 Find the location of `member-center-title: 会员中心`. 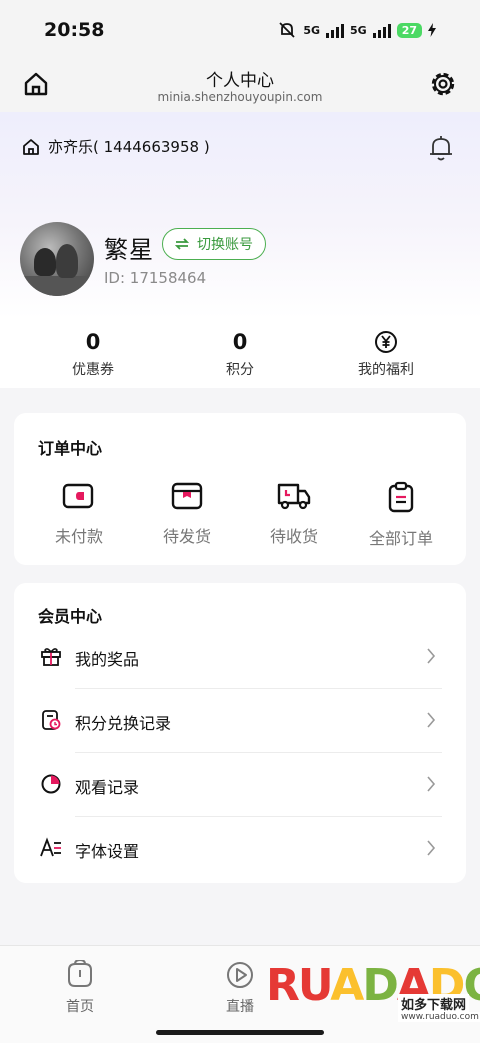

member-center-title: 会员中心 is located at coordinates (70, 616).